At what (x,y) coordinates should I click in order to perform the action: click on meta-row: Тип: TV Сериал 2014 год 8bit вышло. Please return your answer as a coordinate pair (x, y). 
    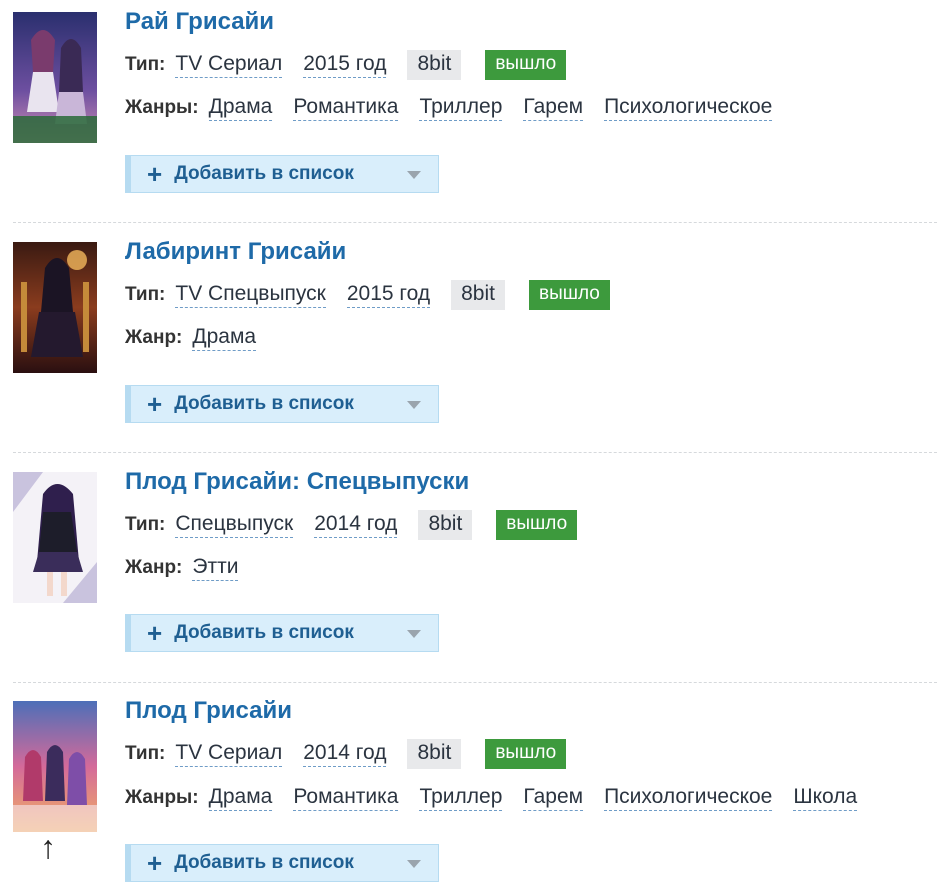
    Looking at the image, I should click on (346, 754).